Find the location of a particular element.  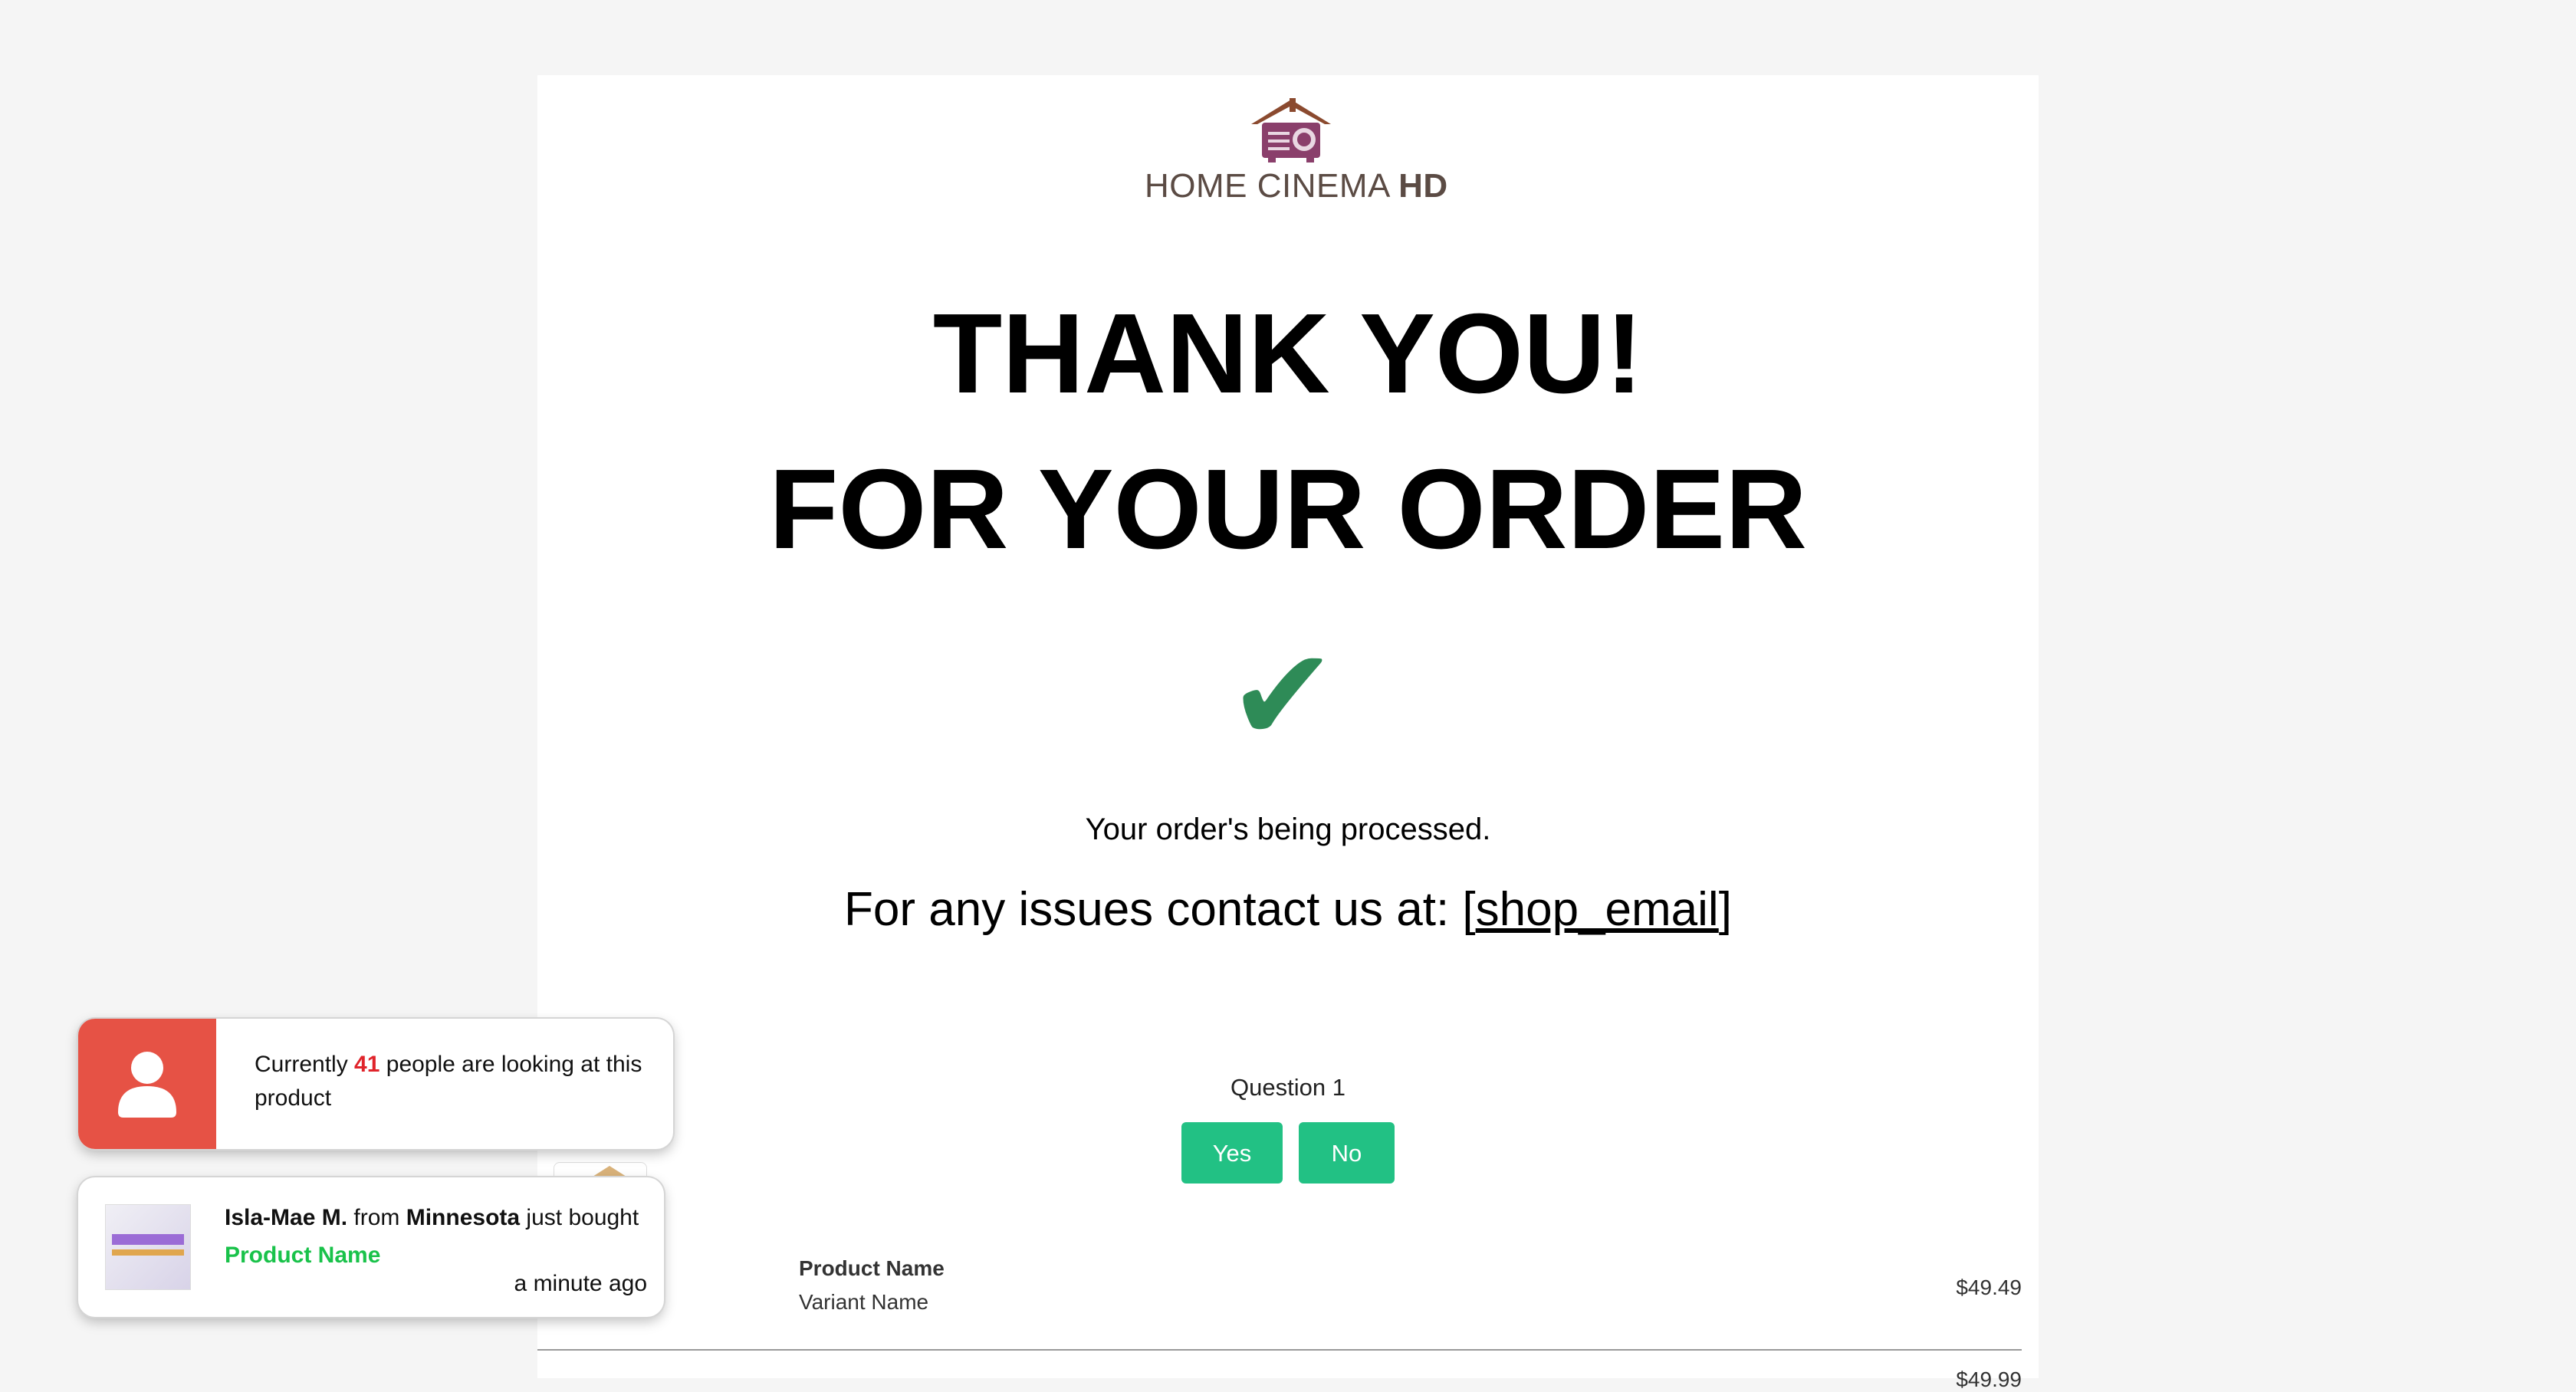

survey-question: Question 1 is located at coordinates (1288, 1087).